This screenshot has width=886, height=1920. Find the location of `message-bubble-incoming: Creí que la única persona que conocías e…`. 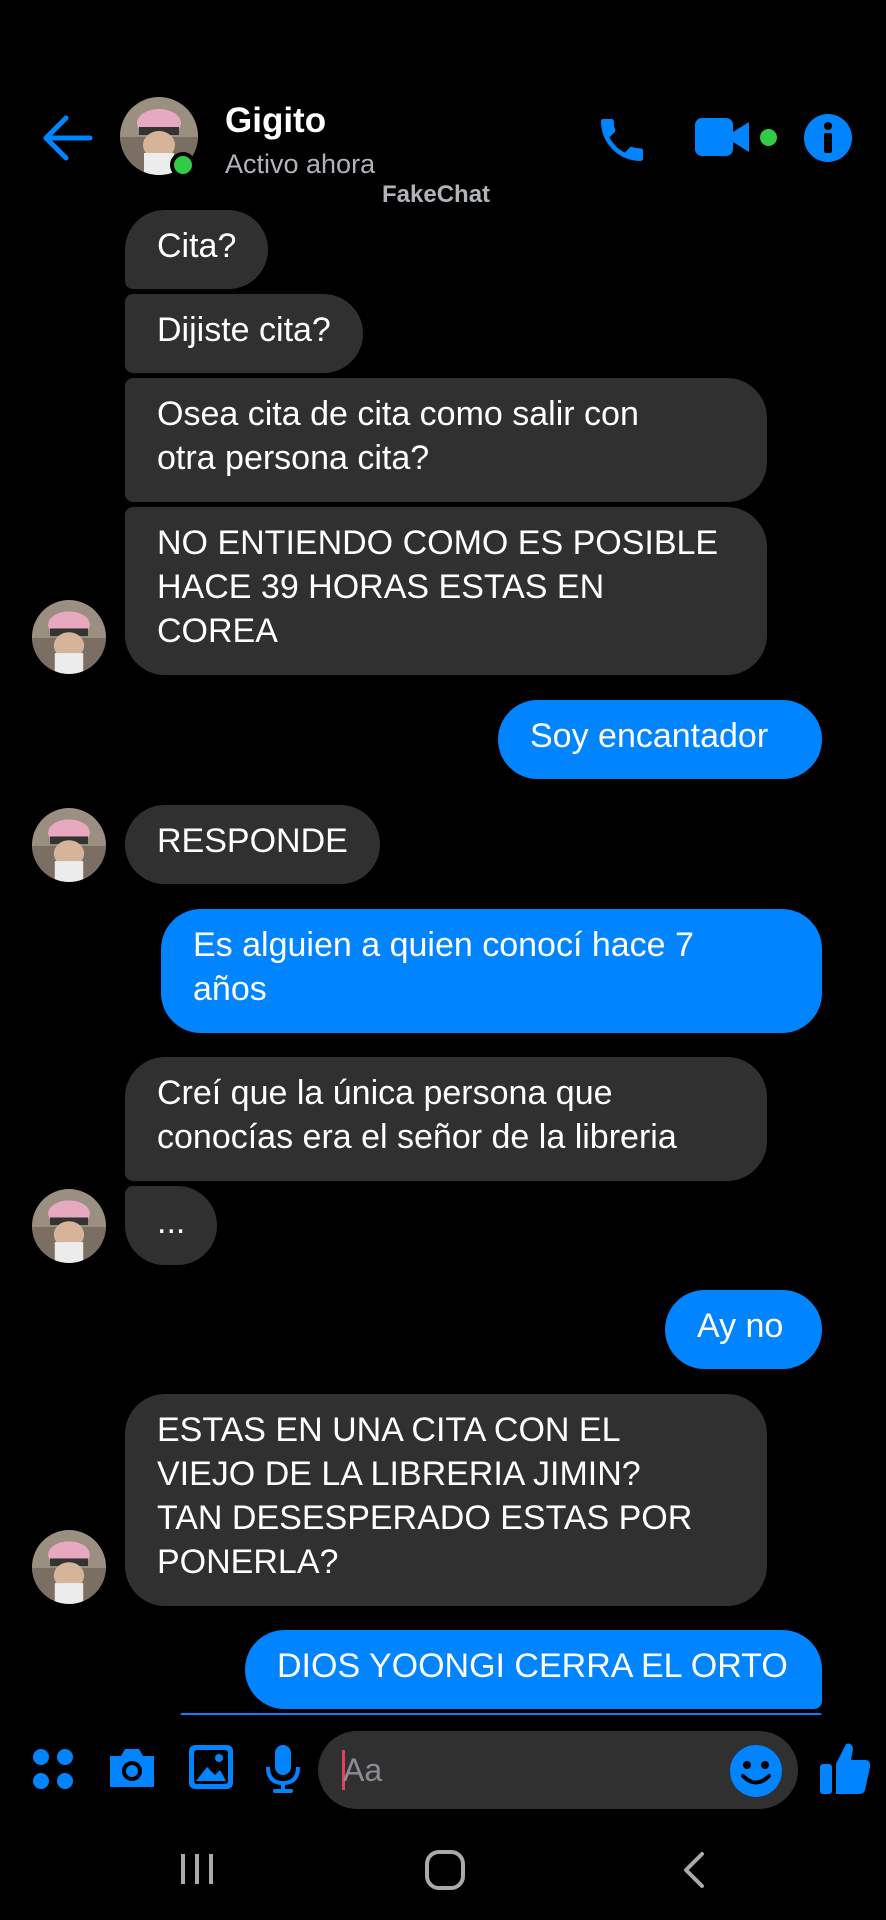

message-bubble-incoming: Creí que la única persona que conocías e… is located at coordinates (446, 1119).